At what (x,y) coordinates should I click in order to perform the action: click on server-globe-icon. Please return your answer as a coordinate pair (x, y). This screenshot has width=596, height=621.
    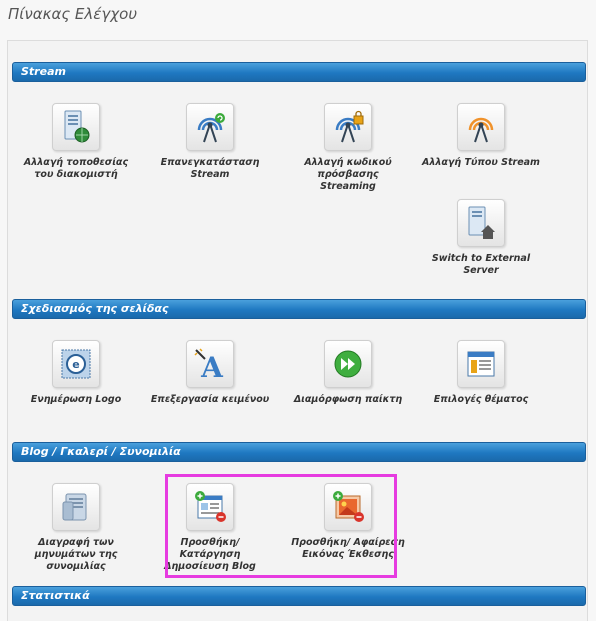
    Looking at the image, I should click on (76, 127).